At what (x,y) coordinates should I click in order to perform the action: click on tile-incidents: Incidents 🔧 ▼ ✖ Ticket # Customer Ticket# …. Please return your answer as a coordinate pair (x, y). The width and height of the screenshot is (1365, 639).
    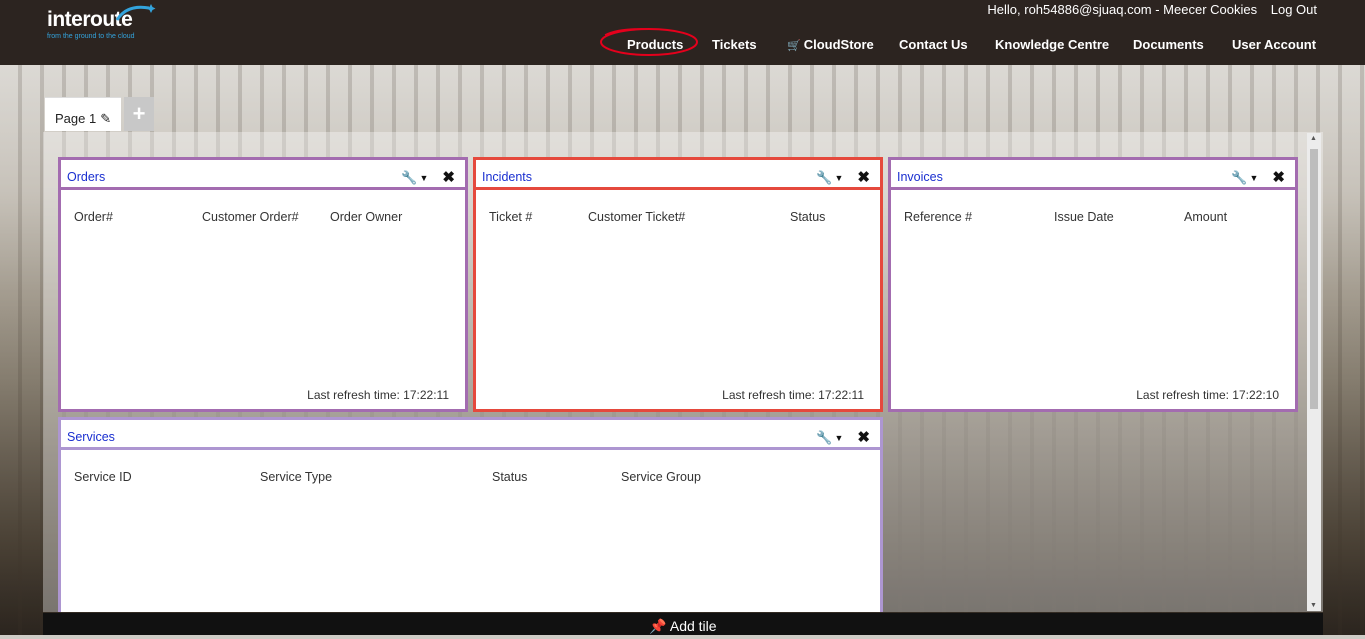
    Looking at the image, I should click on (678, 284).